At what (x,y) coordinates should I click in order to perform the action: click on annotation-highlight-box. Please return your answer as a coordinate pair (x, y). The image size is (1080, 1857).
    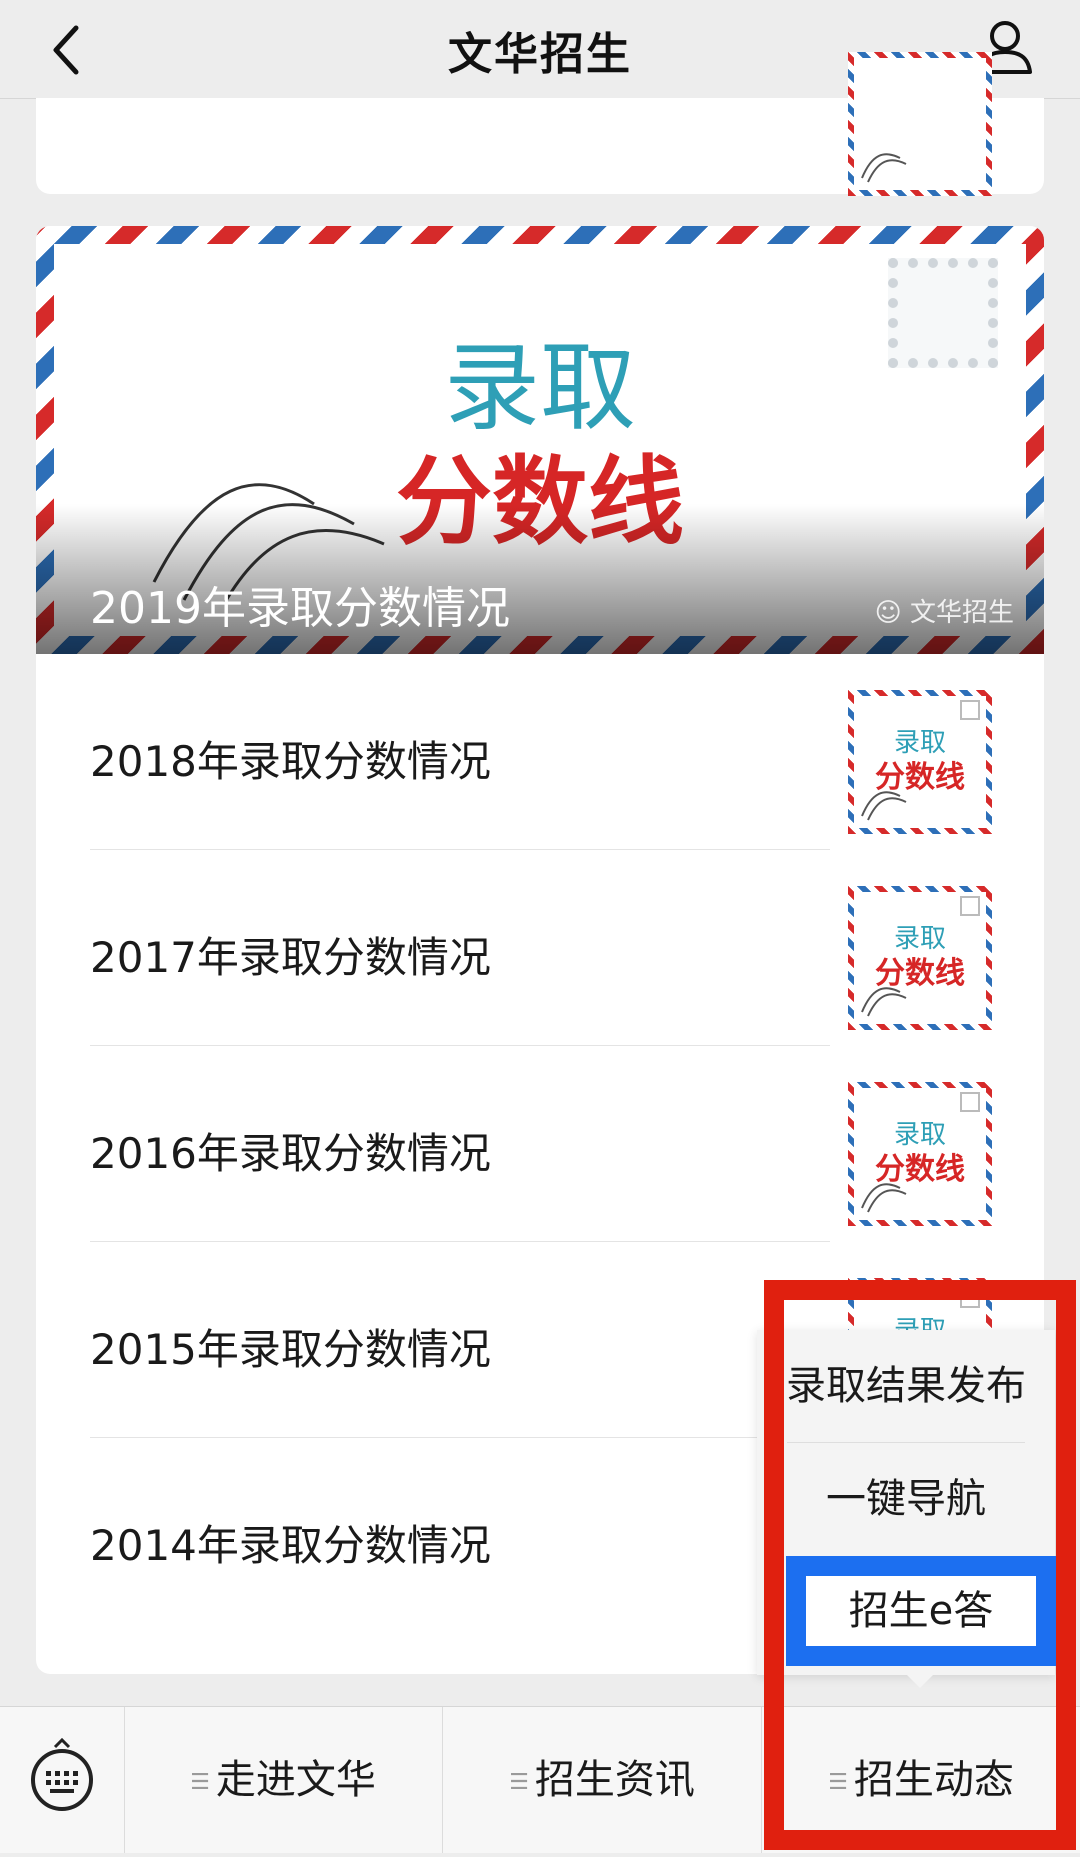
    Looking at the image, I should click on (920, 1565).